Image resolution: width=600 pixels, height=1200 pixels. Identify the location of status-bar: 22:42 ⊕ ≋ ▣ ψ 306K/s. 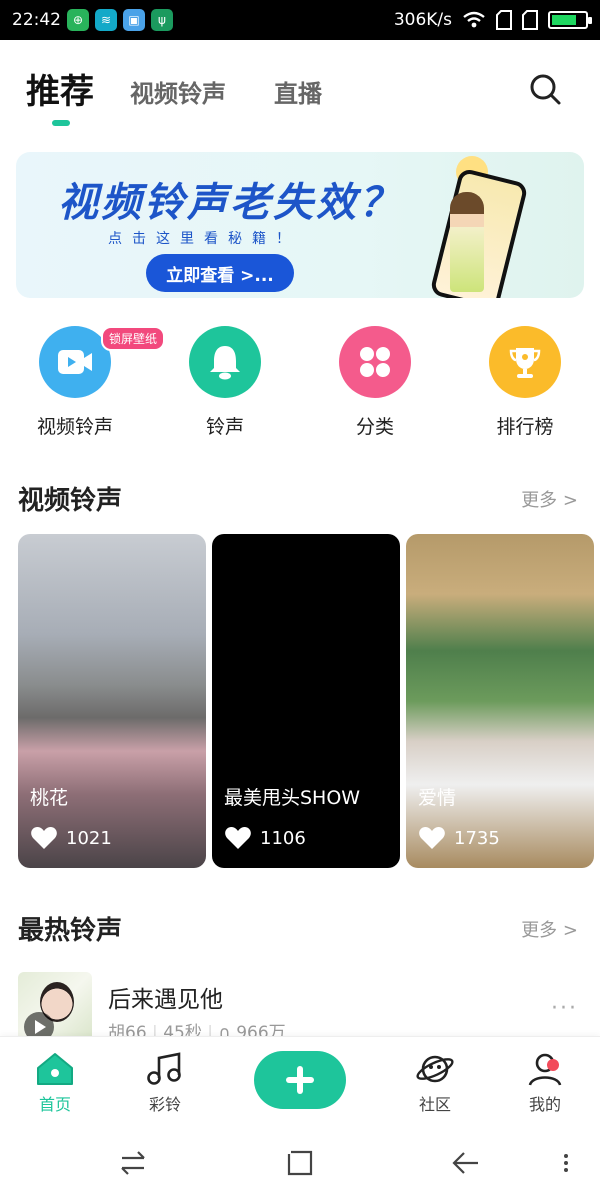
(300, 20).